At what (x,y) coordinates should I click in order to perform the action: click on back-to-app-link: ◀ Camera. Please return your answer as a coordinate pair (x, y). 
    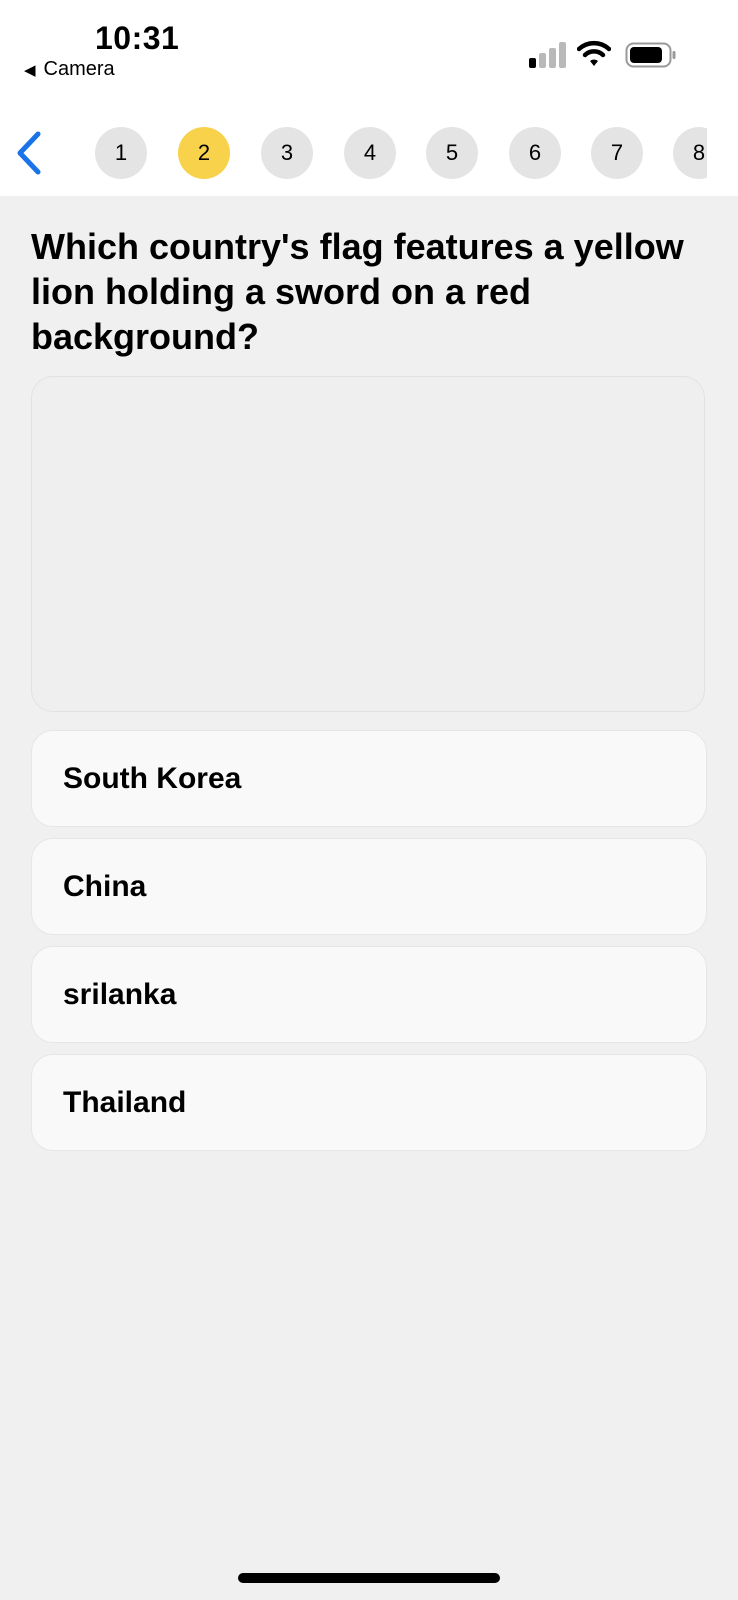
    Looking at the image, I should click on (69, 69).